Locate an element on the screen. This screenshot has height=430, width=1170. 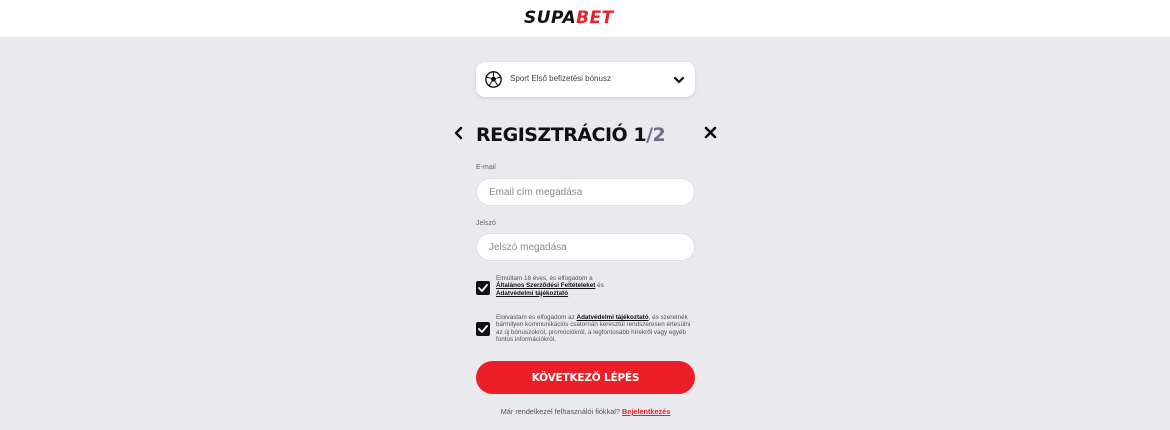
back-arrow-icon is located at coordinates (459, 135).